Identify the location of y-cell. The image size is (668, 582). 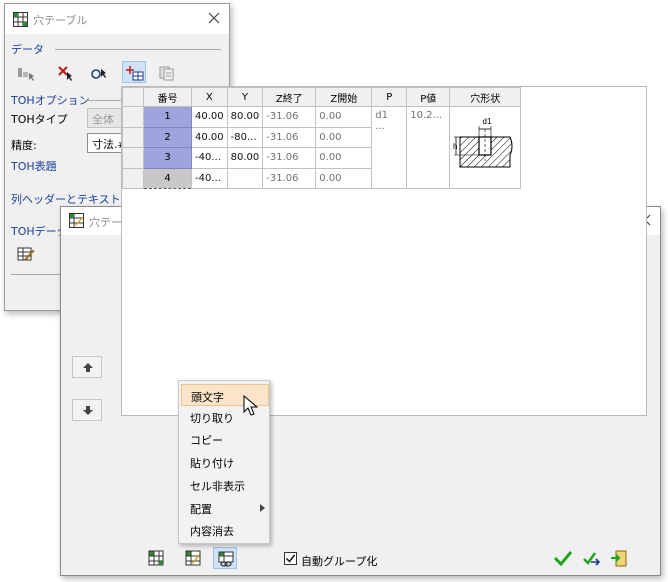
(245, 178).